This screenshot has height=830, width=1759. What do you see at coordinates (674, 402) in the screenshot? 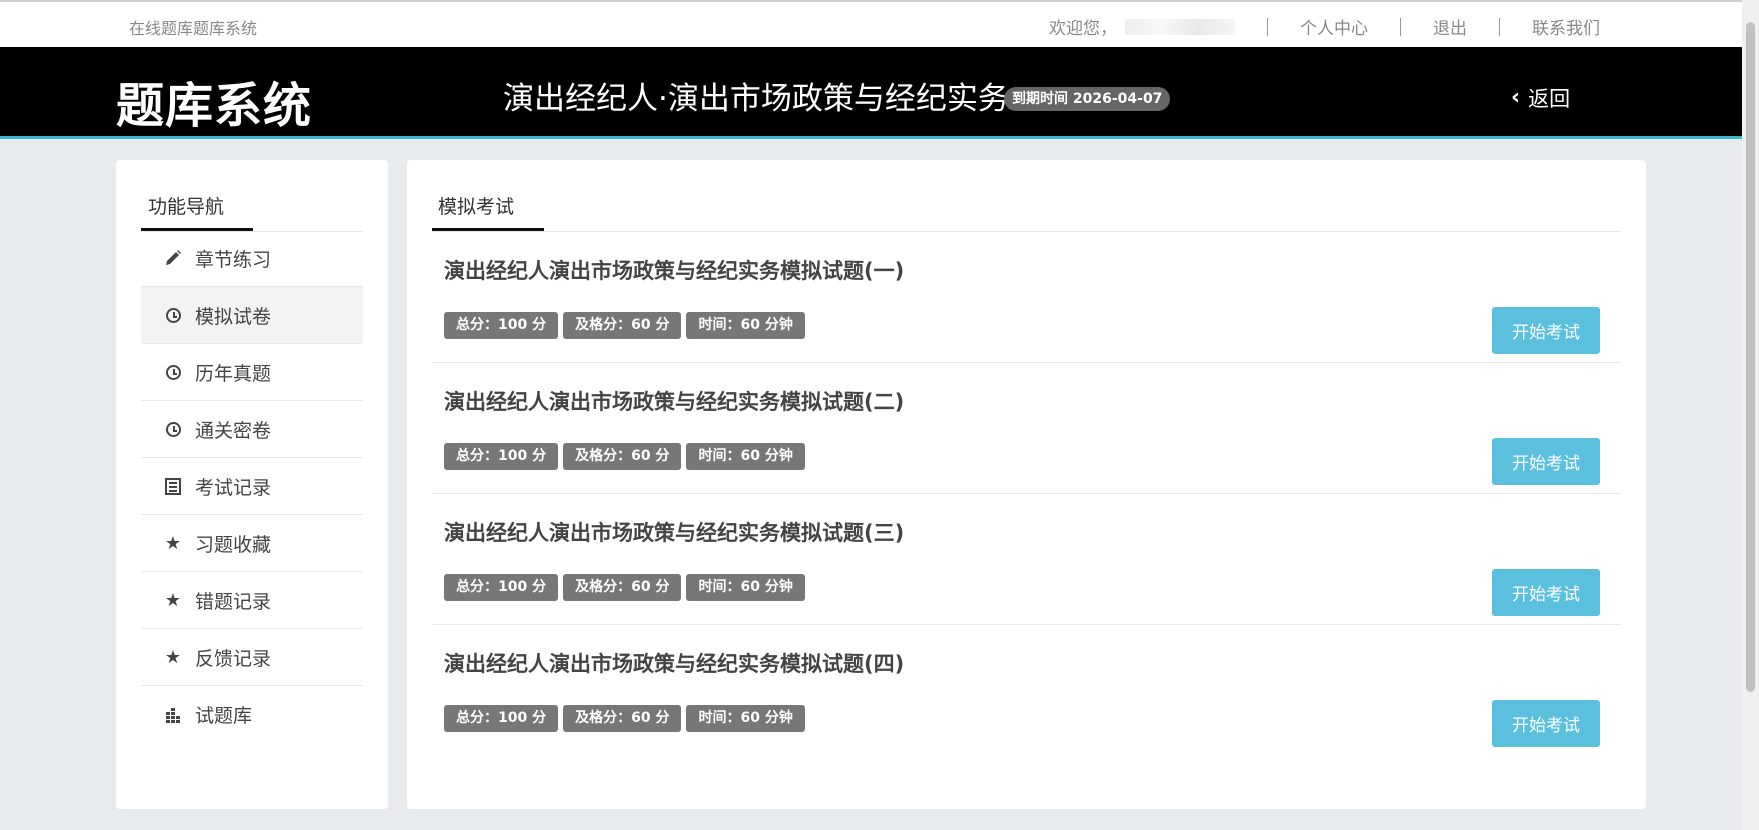
I see `exam-title: 演出经纪人演出市场政策与经纪实务模拟试题(二)` at bounding box center [674, 402].